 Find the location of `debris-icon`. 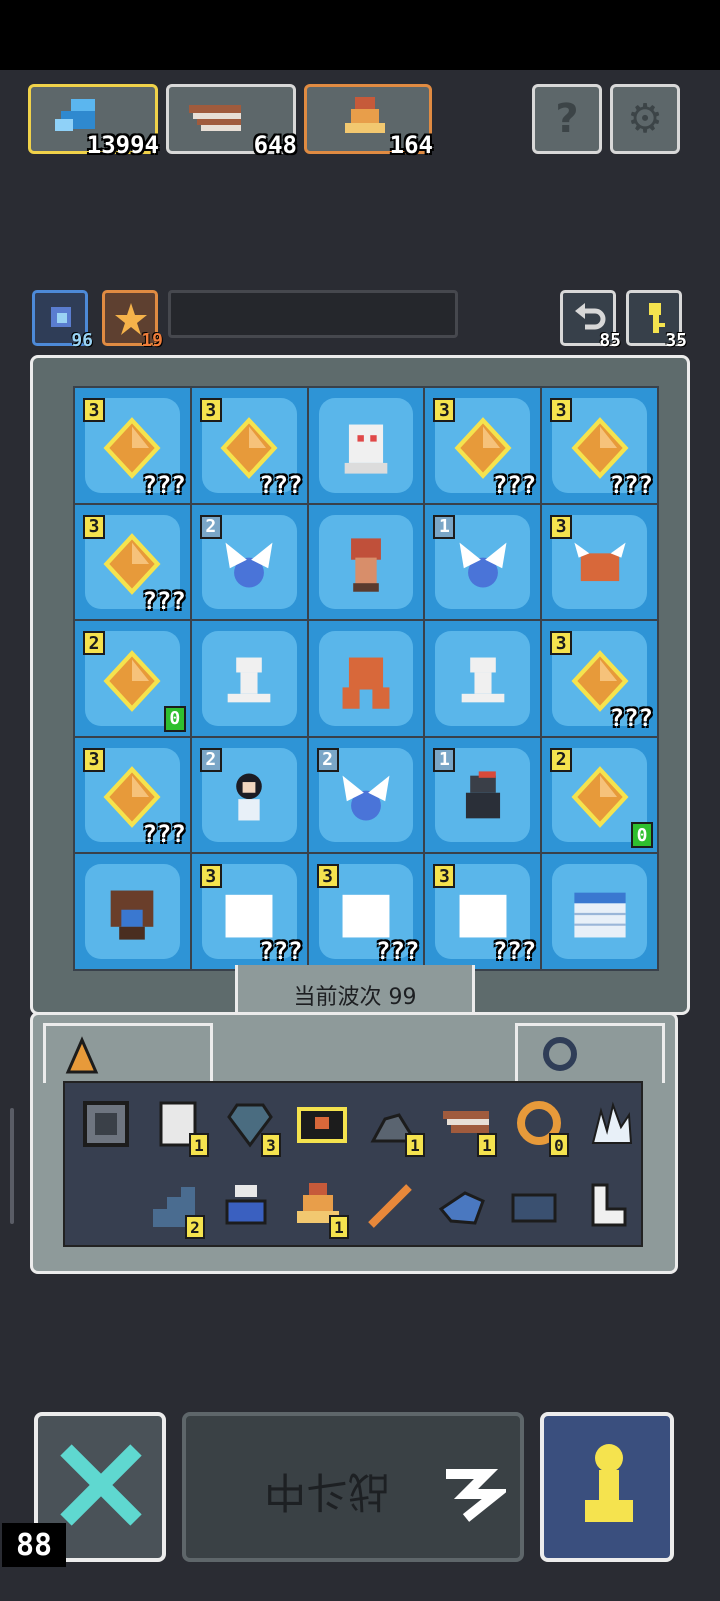

debris-icon is located at coordinates (534, 1208).